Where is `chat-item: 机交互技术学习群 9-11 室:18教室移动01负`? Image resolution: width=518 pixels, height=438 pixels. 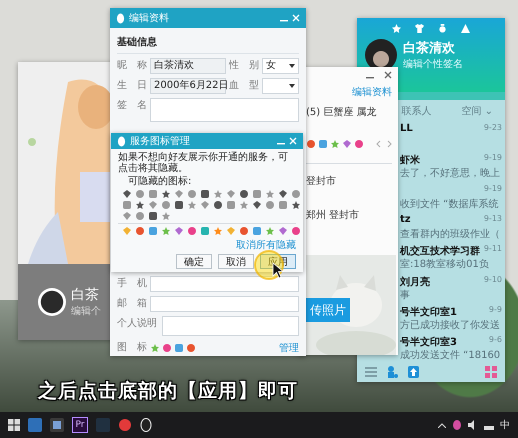 chat-item: 机交互技术学习群 9-11 室:18教室移动01负 is located at coordinates (452, 256).